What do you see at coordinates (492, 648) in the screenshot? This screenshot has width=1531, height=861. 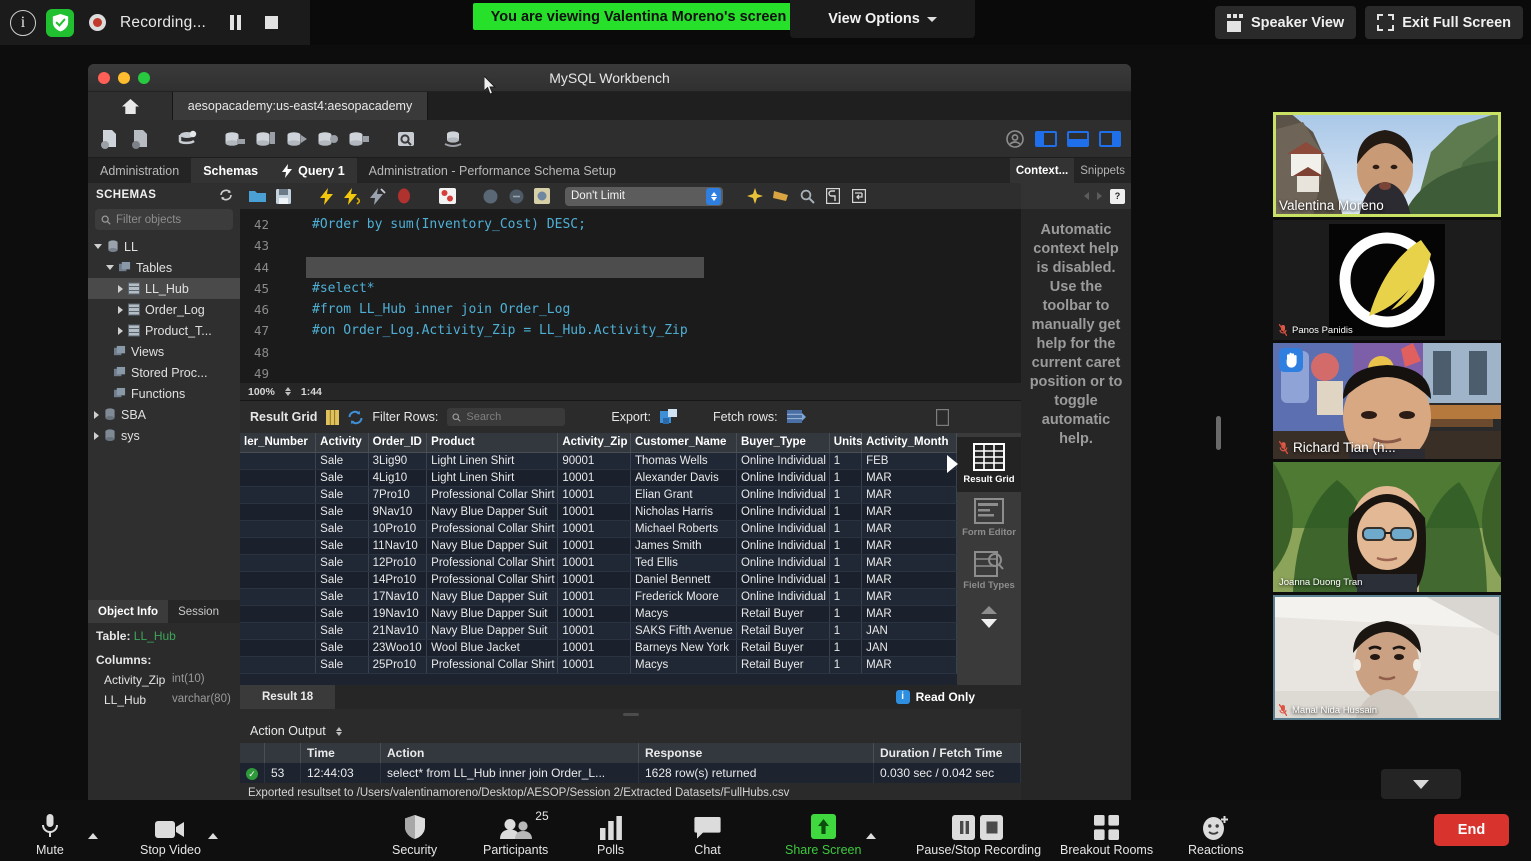 I see `table-cell: Wool Blue Jacket` at bounding box center [492, 648].